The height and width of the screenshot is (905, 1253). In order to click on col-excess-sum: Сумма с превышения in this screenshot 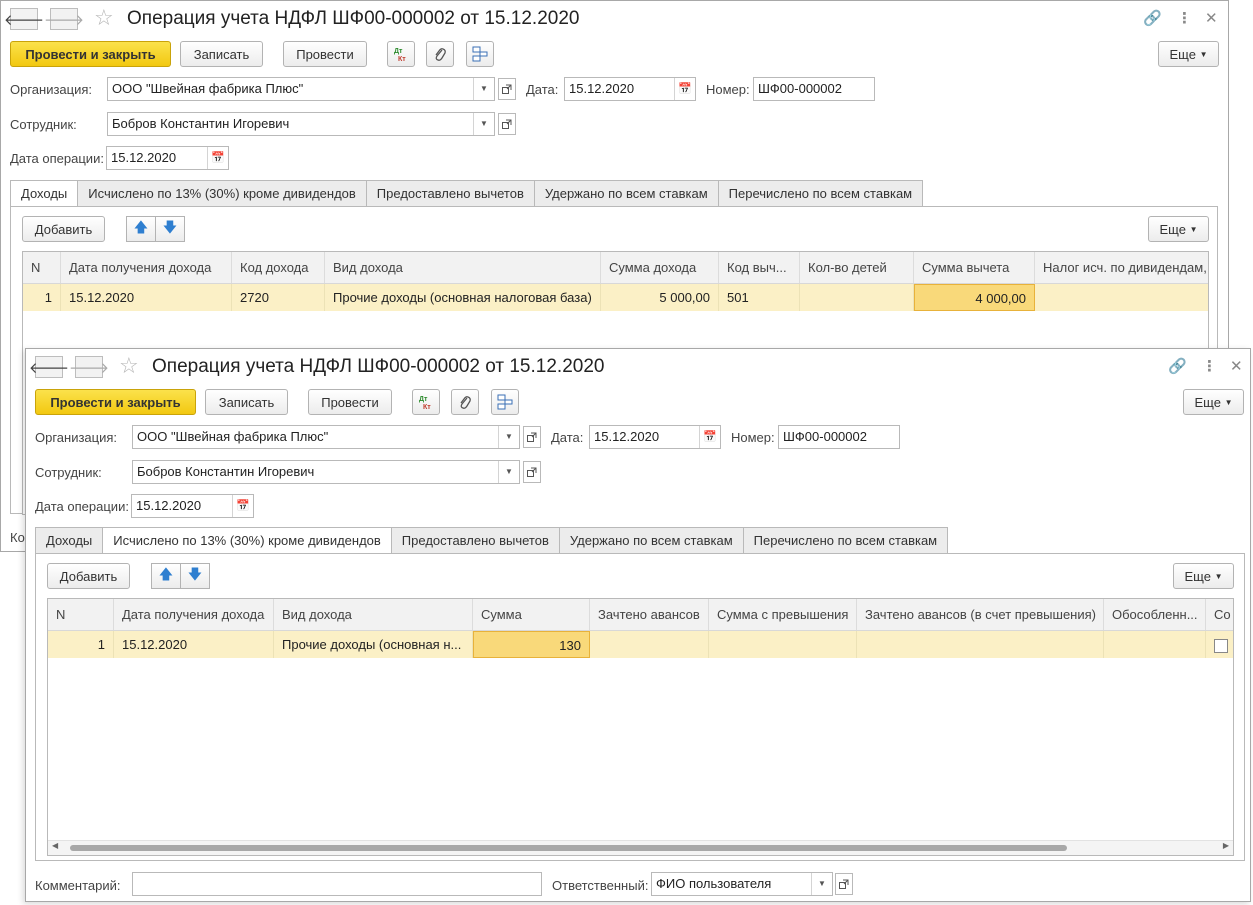, I will do `click(783, 614)`.